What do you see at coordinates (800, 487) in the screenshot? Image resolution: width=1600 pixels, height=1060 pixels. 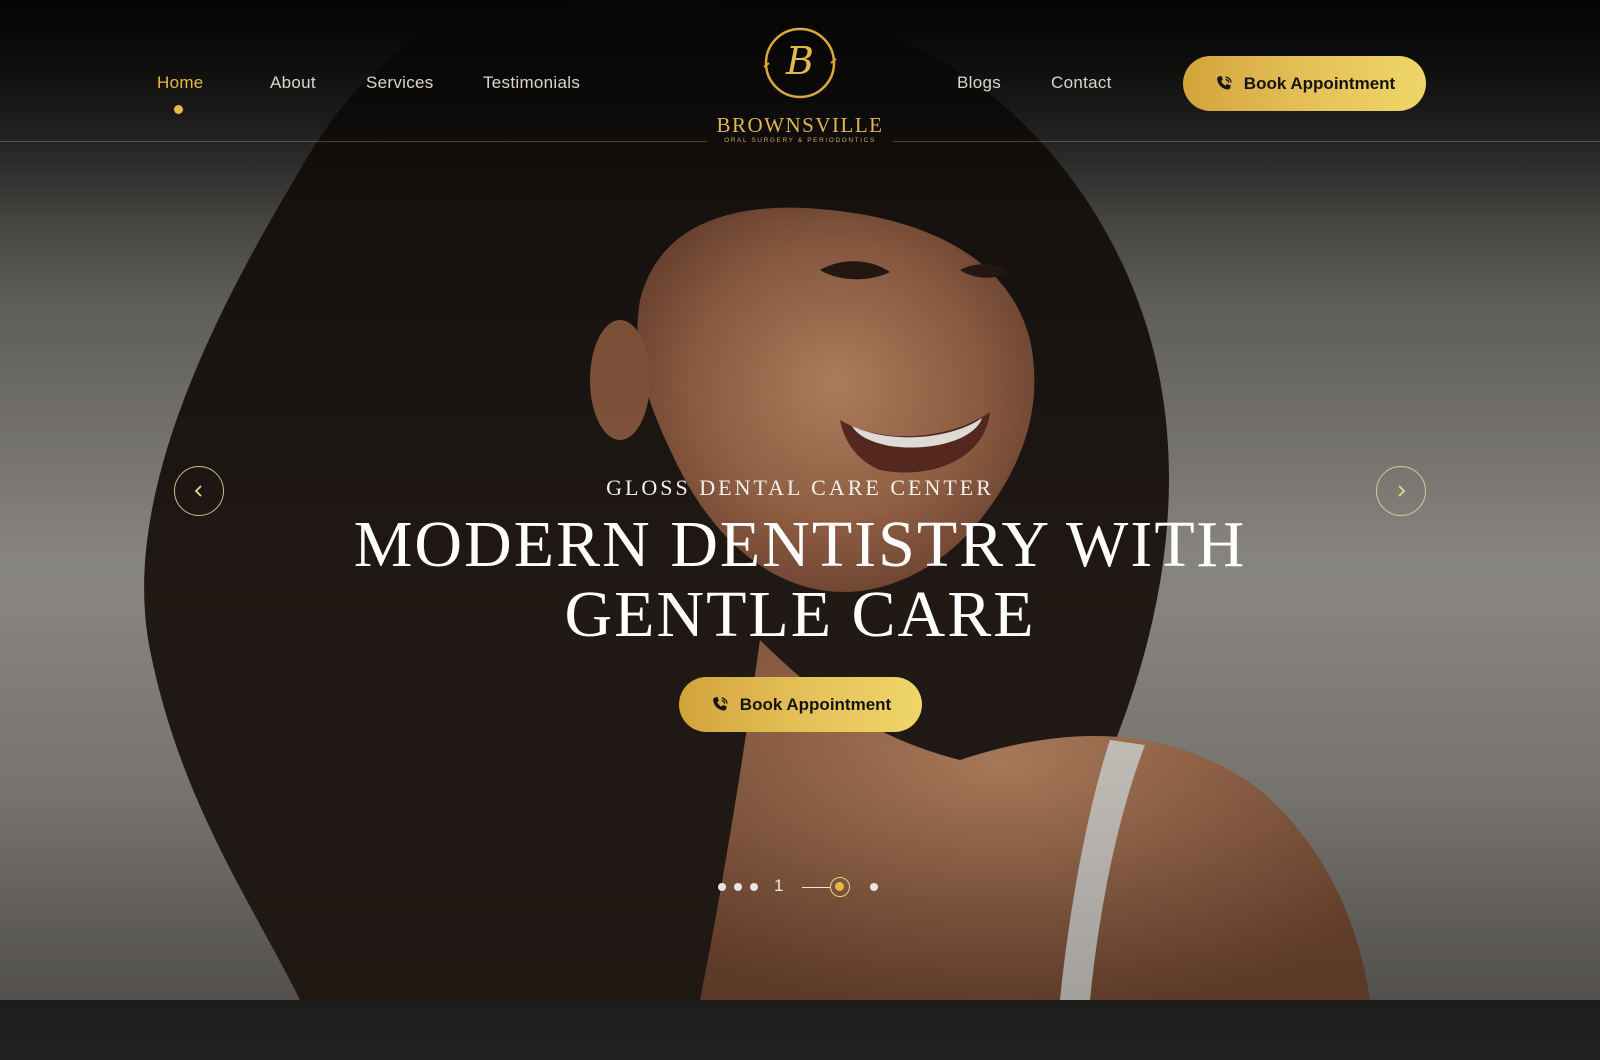 I see `hero-eyebrow: GLOSS DENTAL CARE CENTER` at bounding box center [800, 487].